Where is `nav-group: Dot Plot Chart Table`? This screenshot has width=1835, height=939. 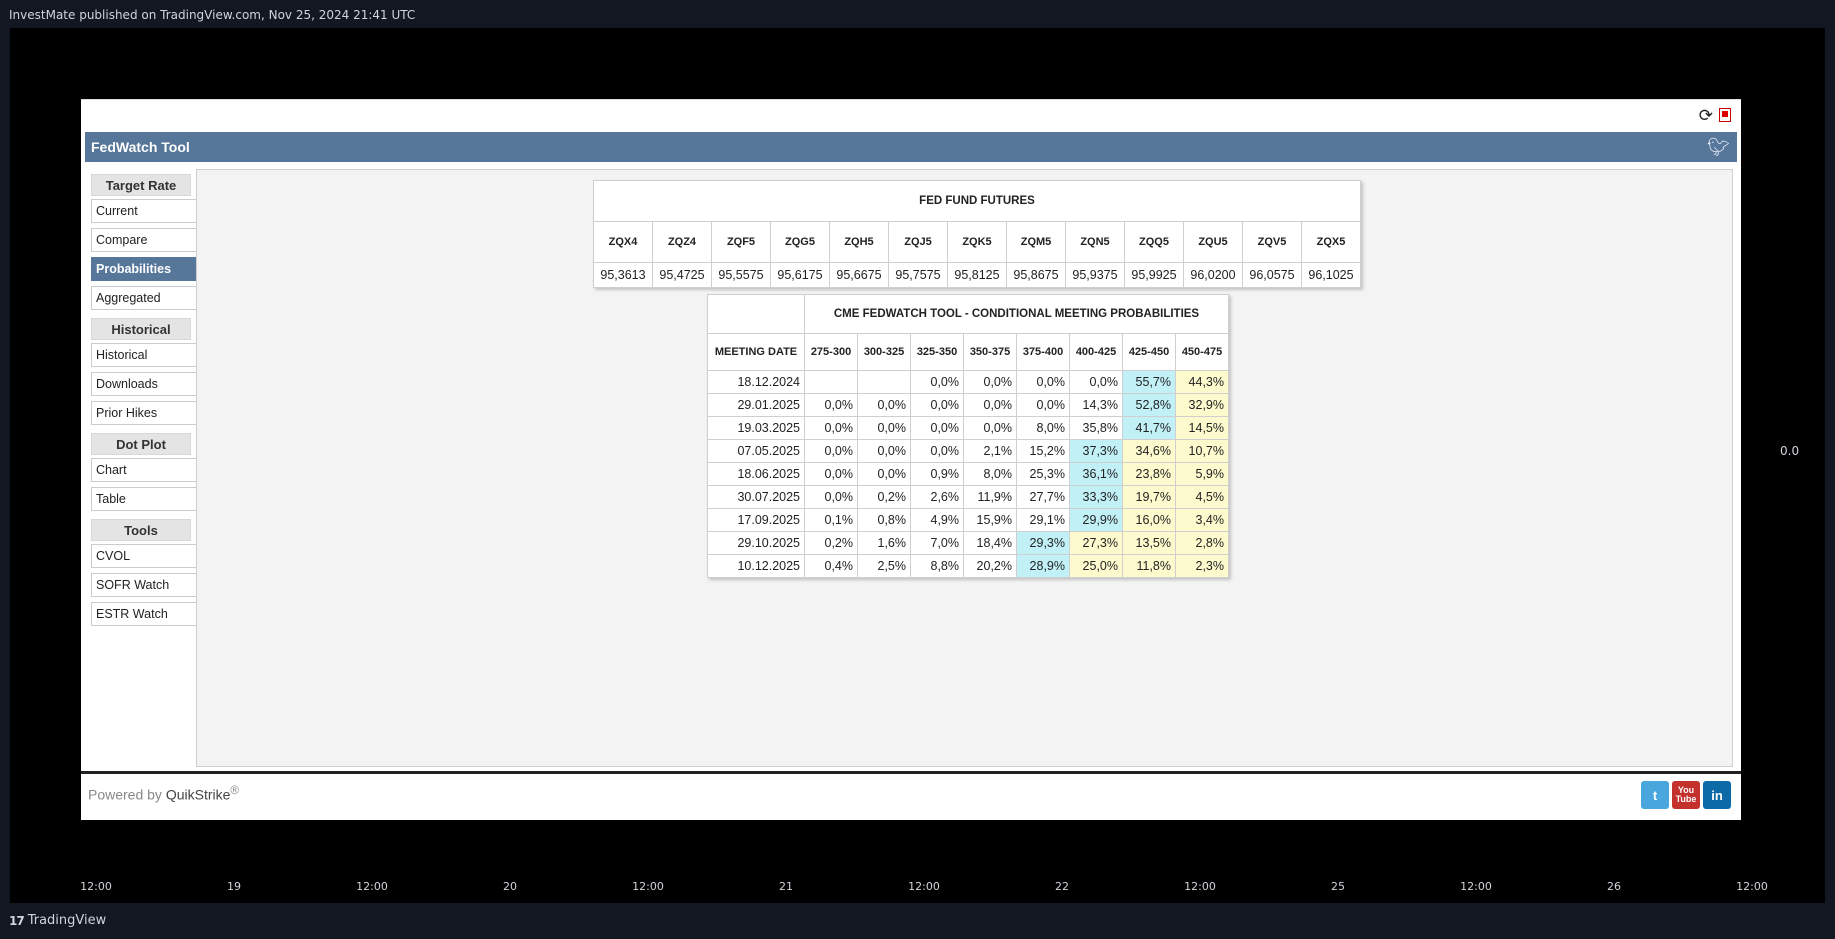
nav-group: Dot Plot Chart Table is located at coordinates (144, 472).